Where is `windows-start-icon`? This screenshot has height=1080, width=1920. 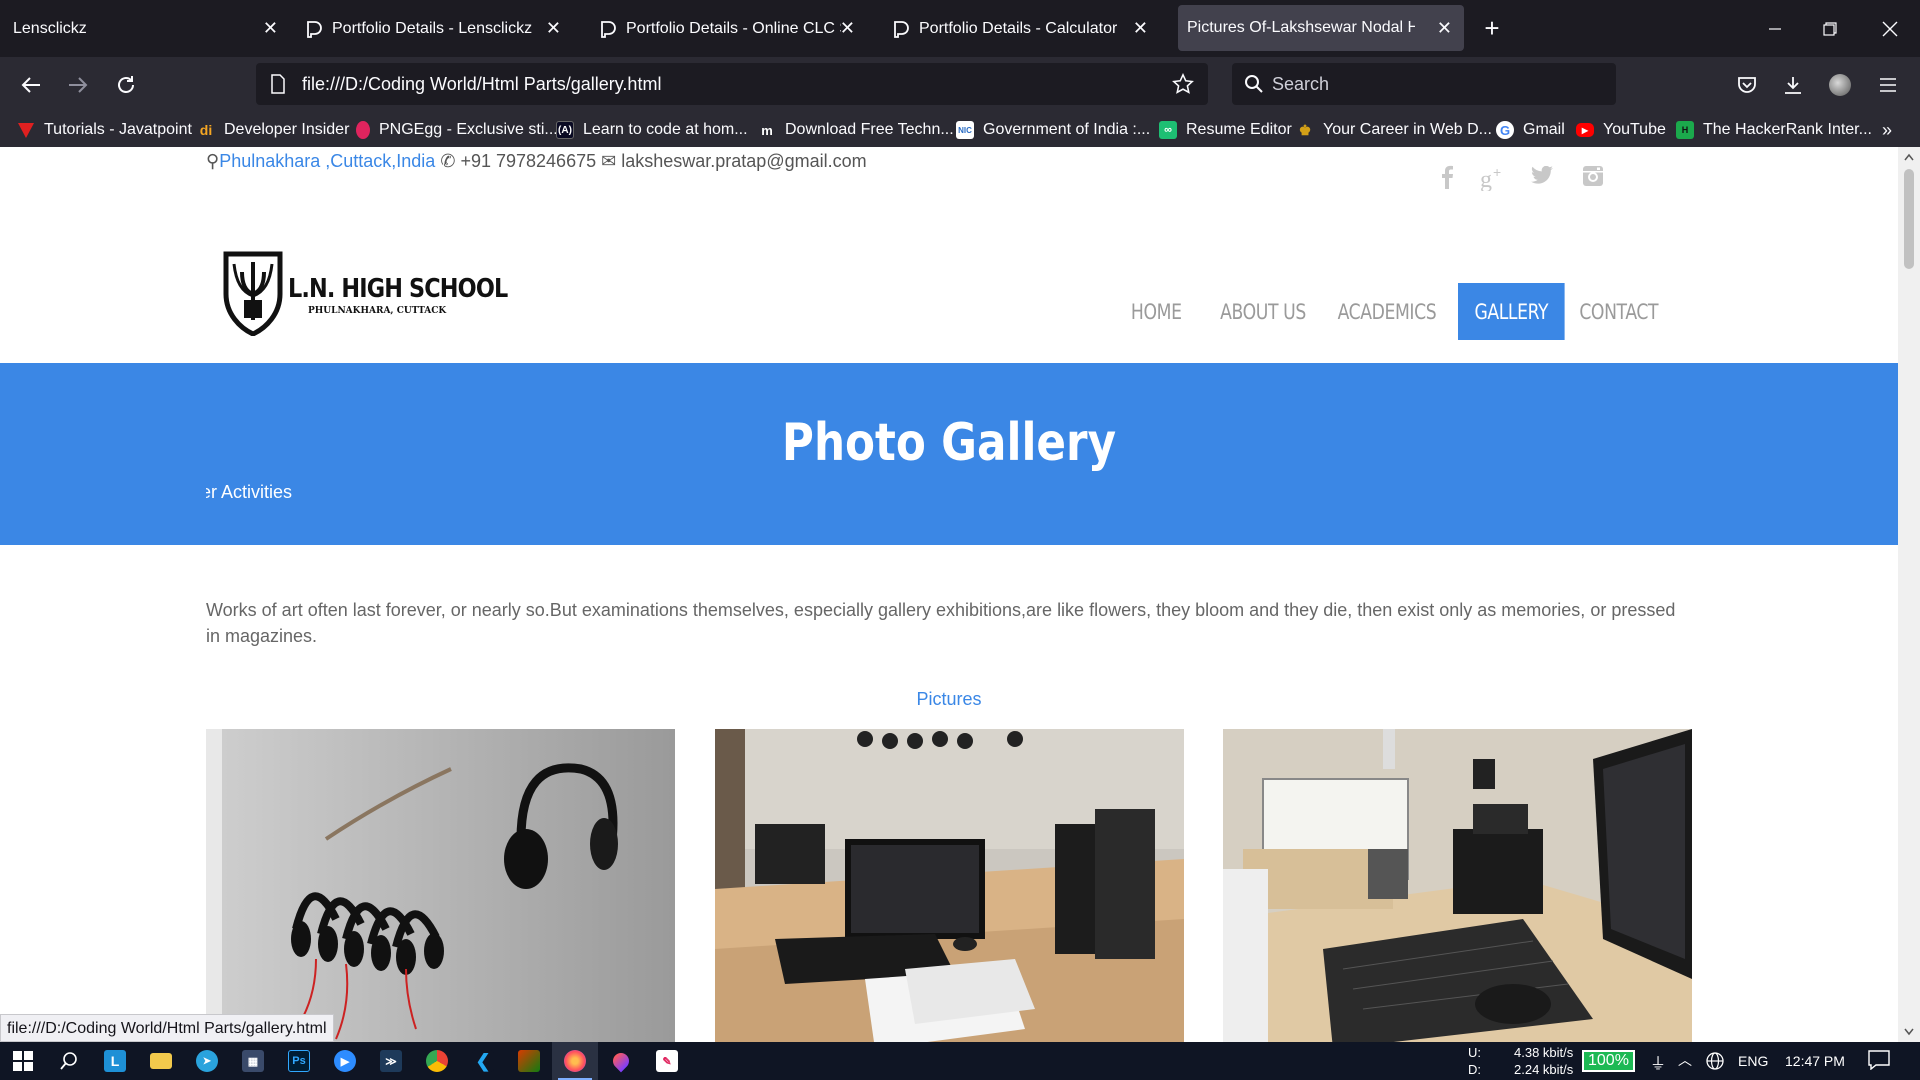
windows-start-icon is located at coordinates (23, 1061).